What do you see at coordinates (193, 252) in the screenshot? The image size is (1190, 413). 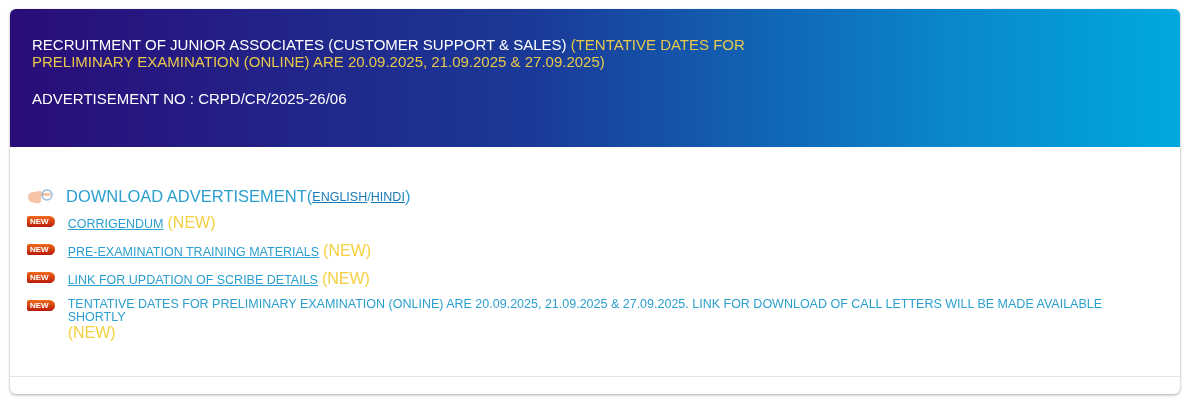 I see `notice-link: PRE-EXAMINATION TRAINING MATERIALS` at bounding box center [193, 252].